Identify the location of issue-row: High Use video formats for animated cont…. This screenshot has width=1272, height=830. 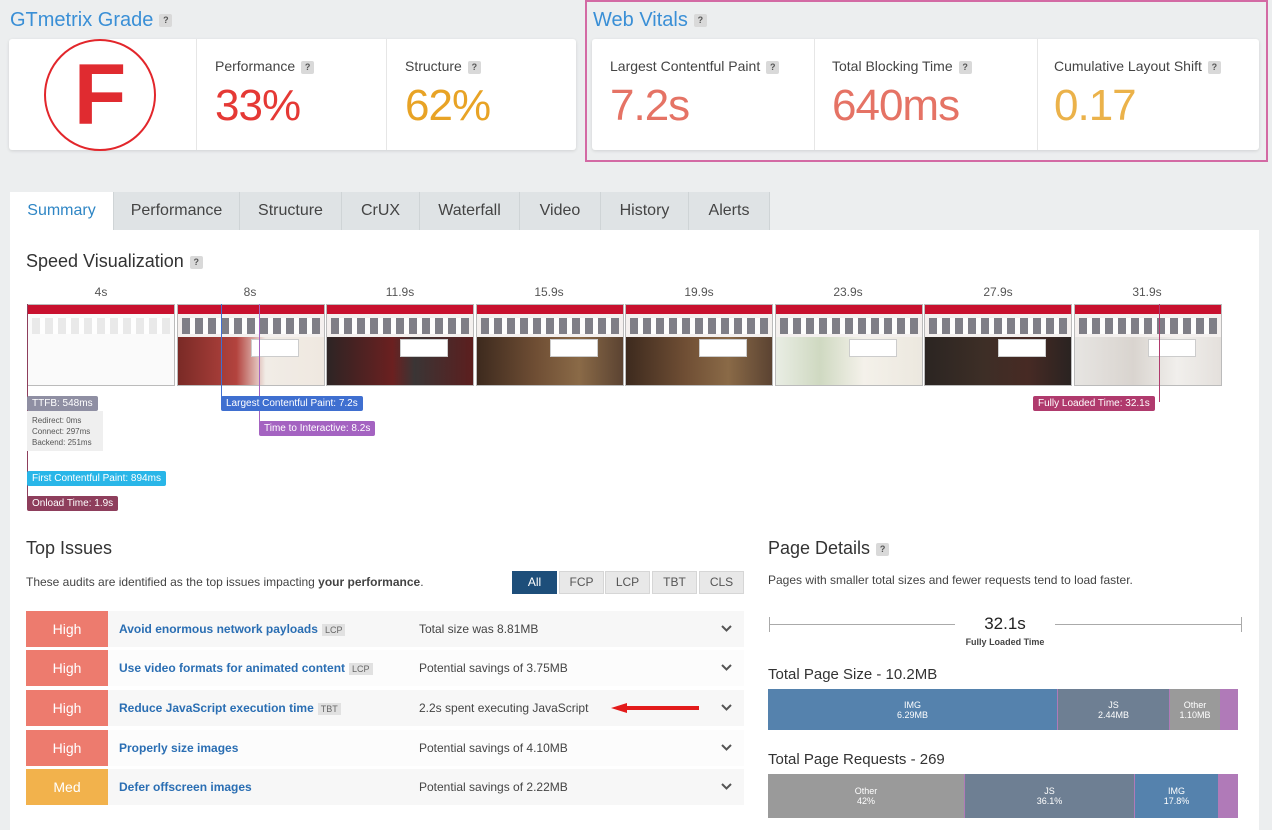
(385, 668).